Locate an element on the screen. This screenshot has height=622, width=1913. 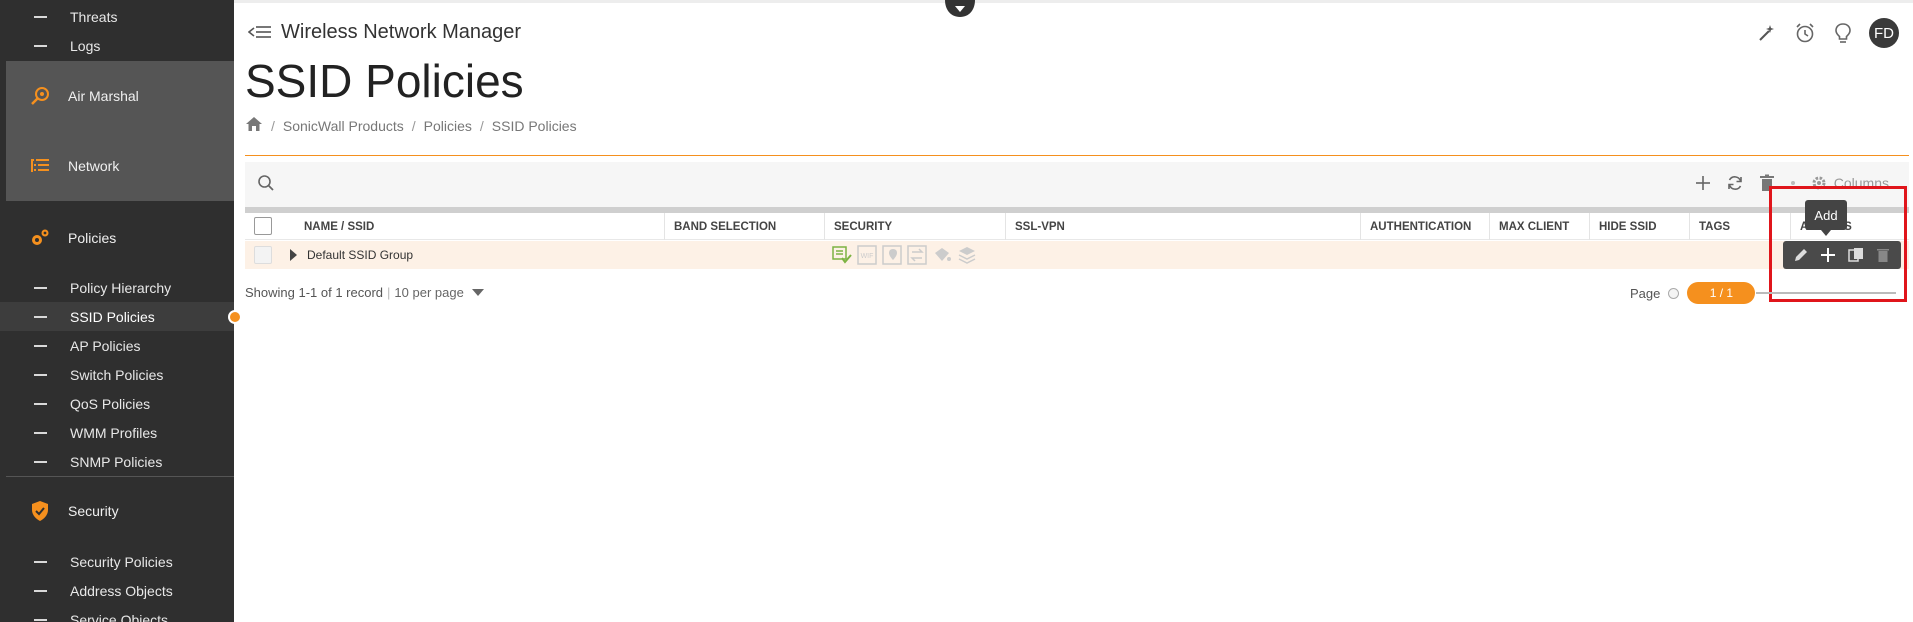
page-title: SSID Policies is located at coordinates (384, 81).